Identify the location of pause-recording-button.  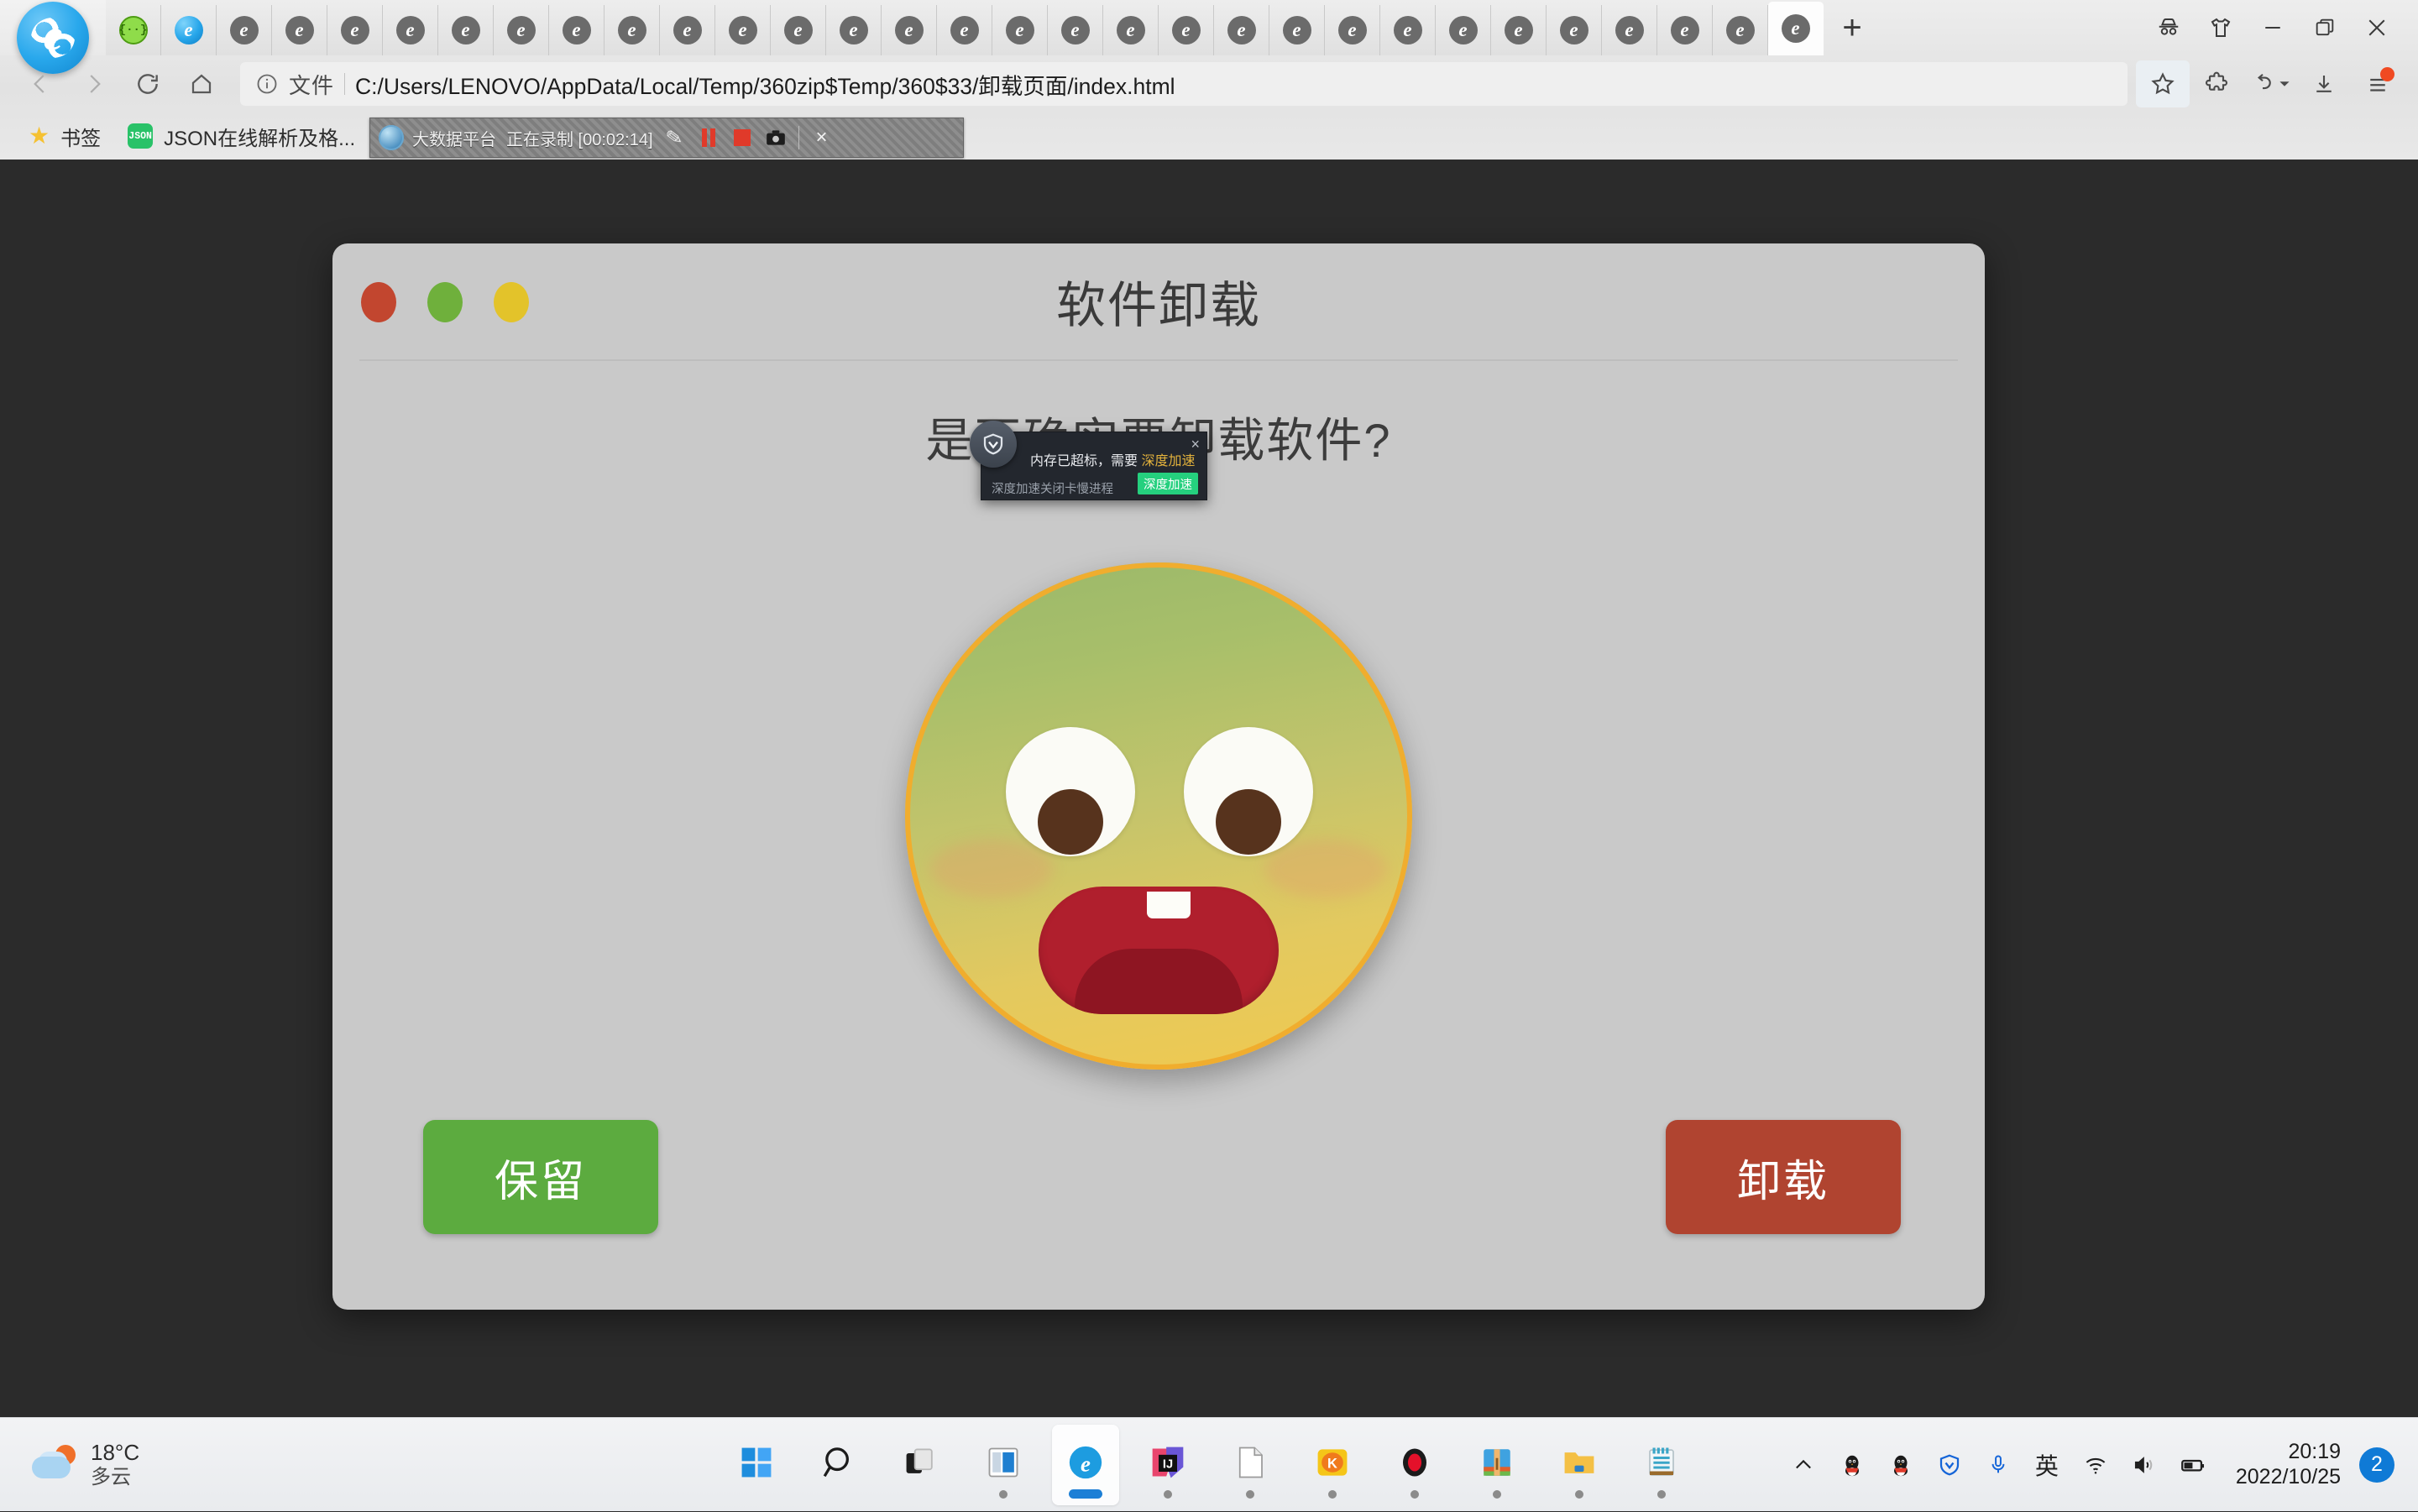
(708, 137).